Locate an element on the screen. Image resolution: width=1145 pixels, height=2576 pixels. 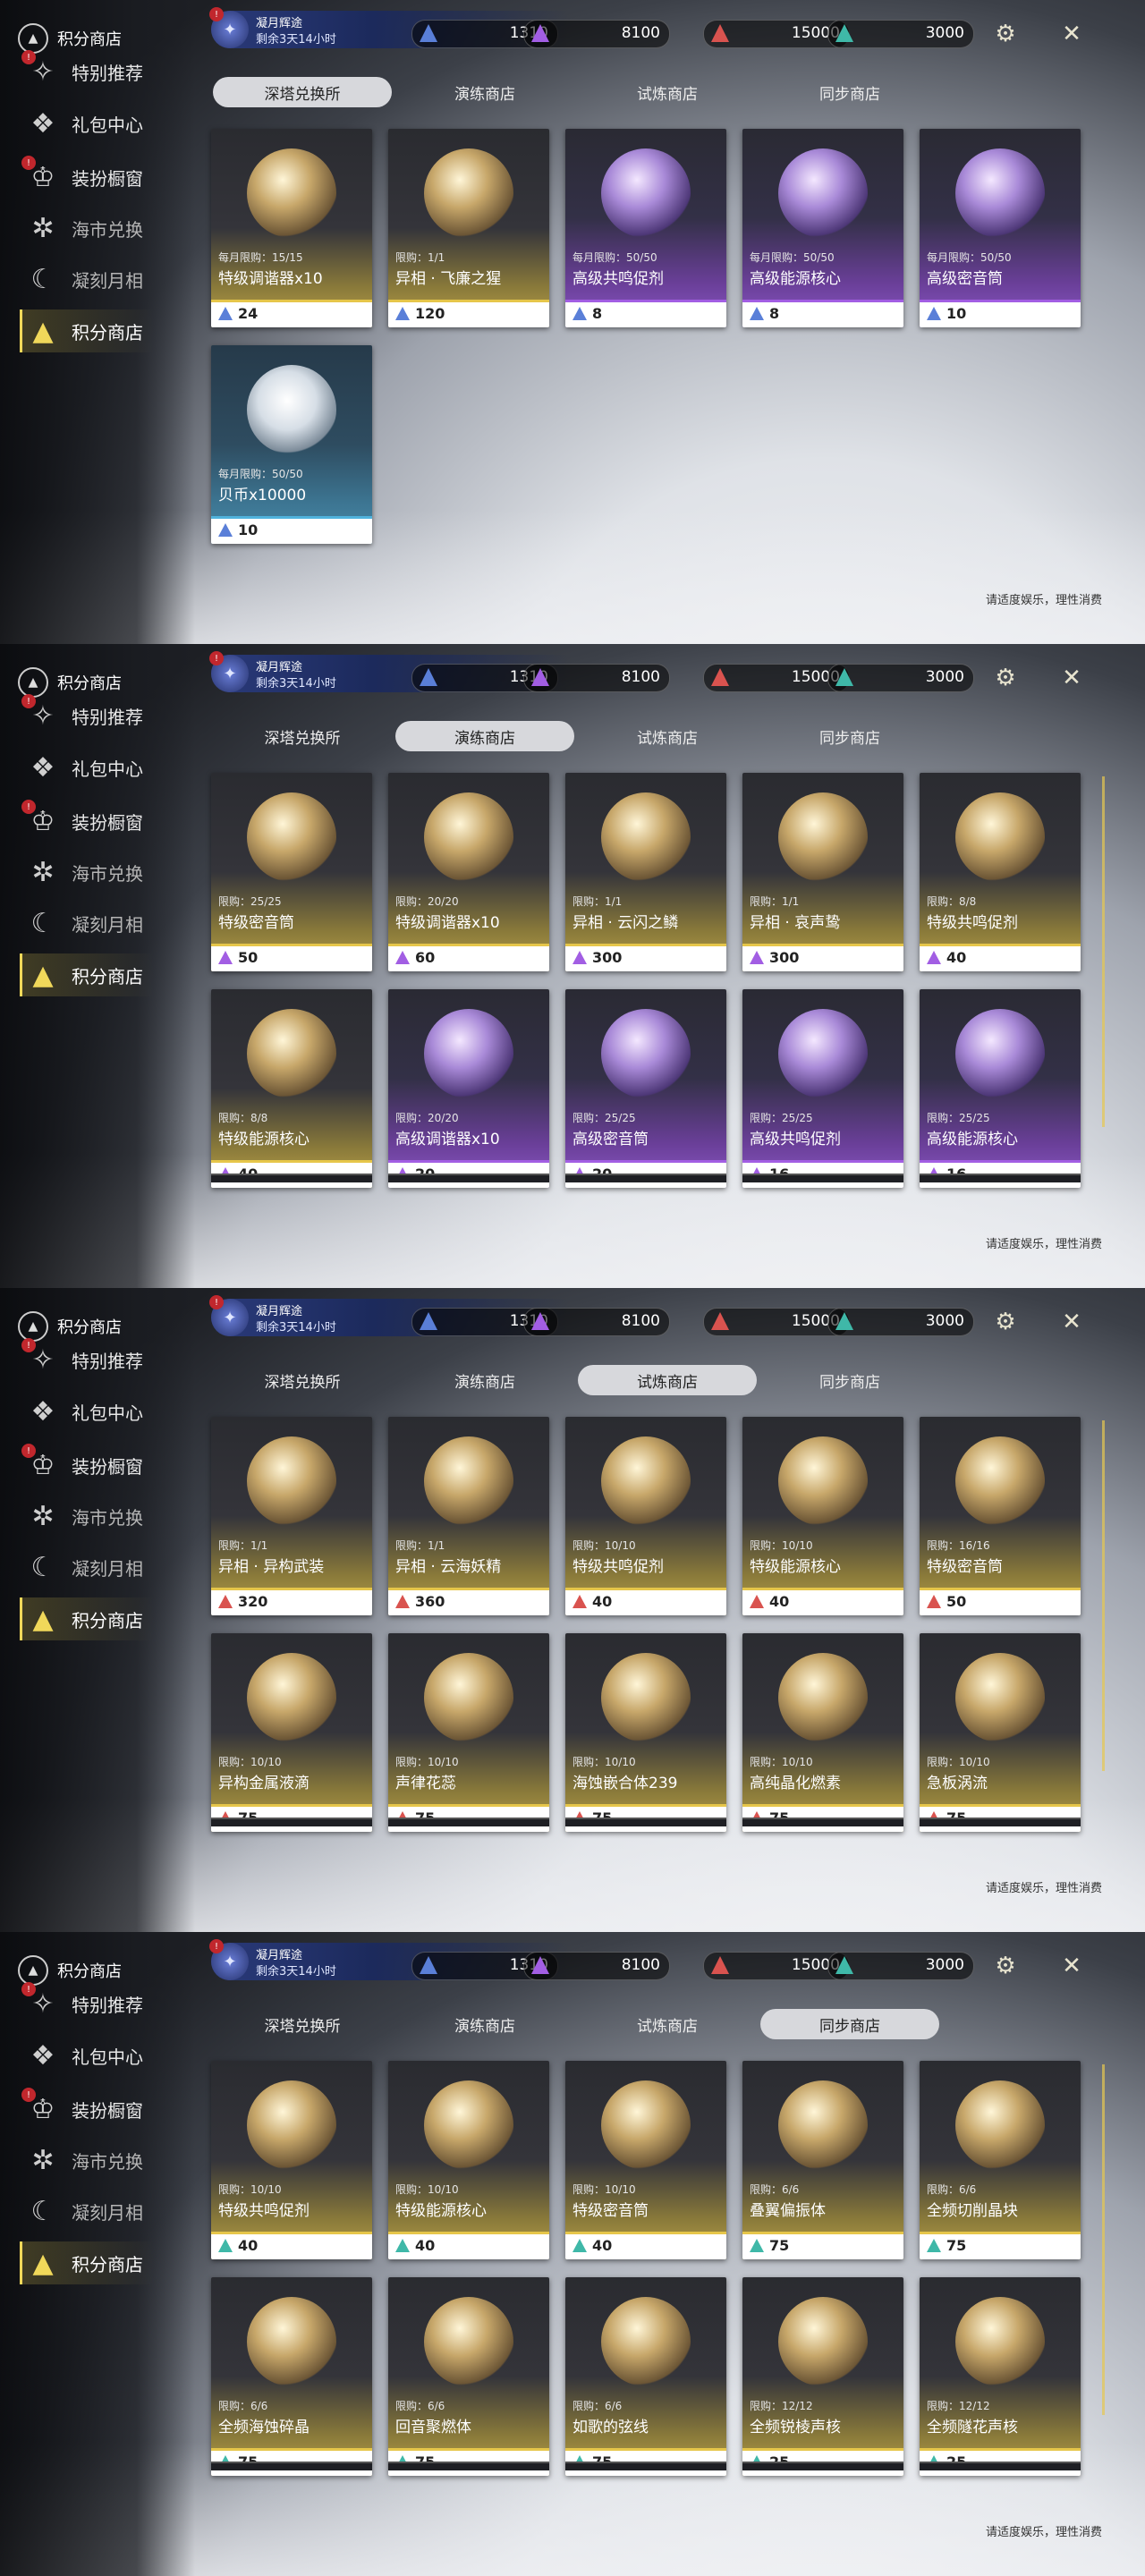
shop-item-card: 限购：1/1 异相 · 云海妖精 360 is located at coordinates (468, 1516).